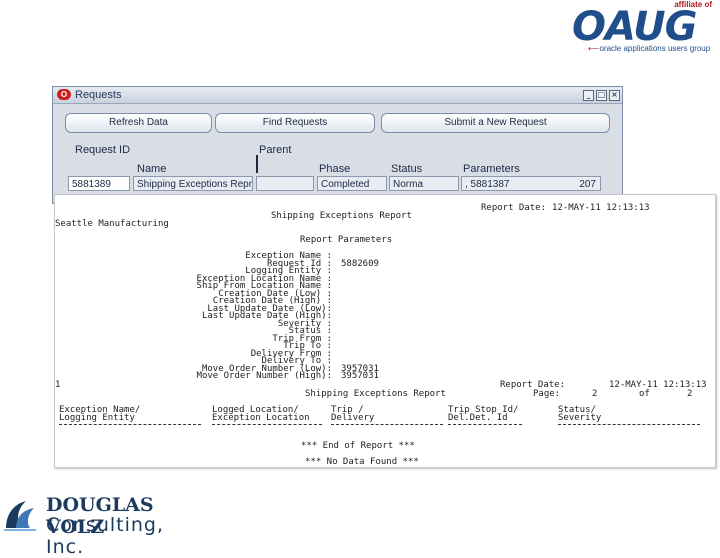 The width and height of the screenshot is (720, 558). I want to click on report-end-text: *** End of Report ***, so click(358, 446).